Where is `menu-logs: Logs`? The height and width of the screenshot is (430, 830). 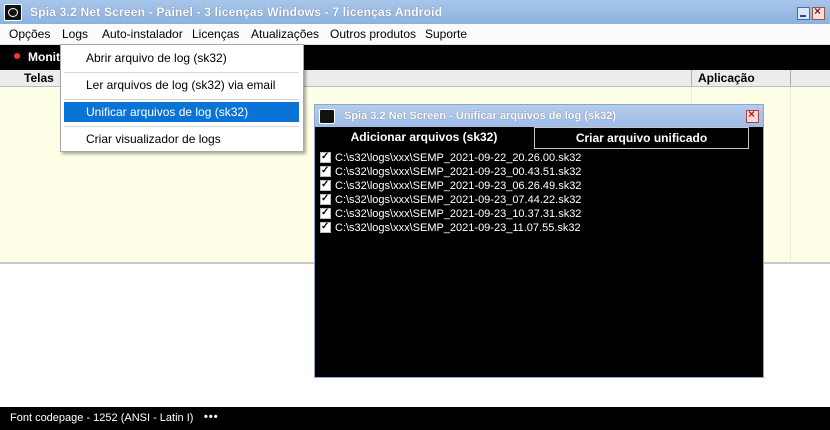 menu-logs: Logs is located at coordinates (75, 34).